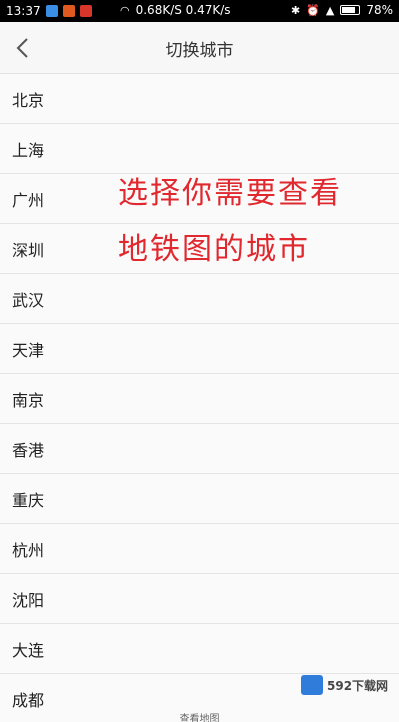 The width and height of the screenshot is (399, 722). I want to click on app-header: 切换城市, so click(199, 48).